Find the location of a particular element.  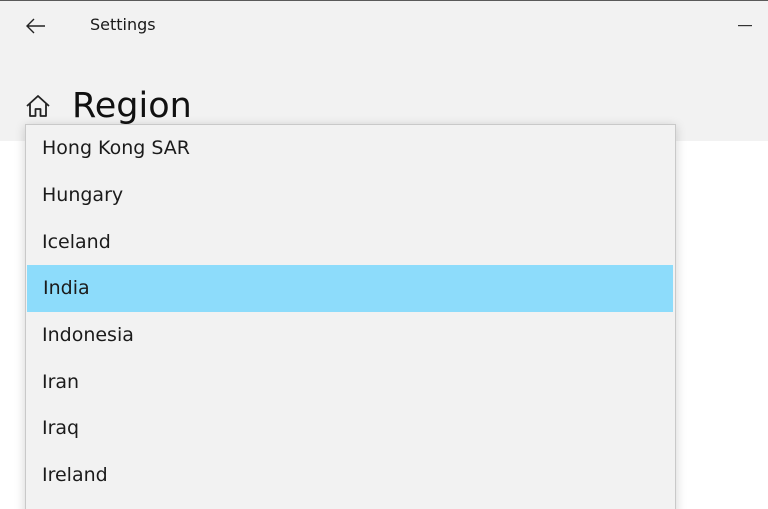

list-item-hong-kong-sar: Hong Kong SAR is located at coordinates (350, 148).